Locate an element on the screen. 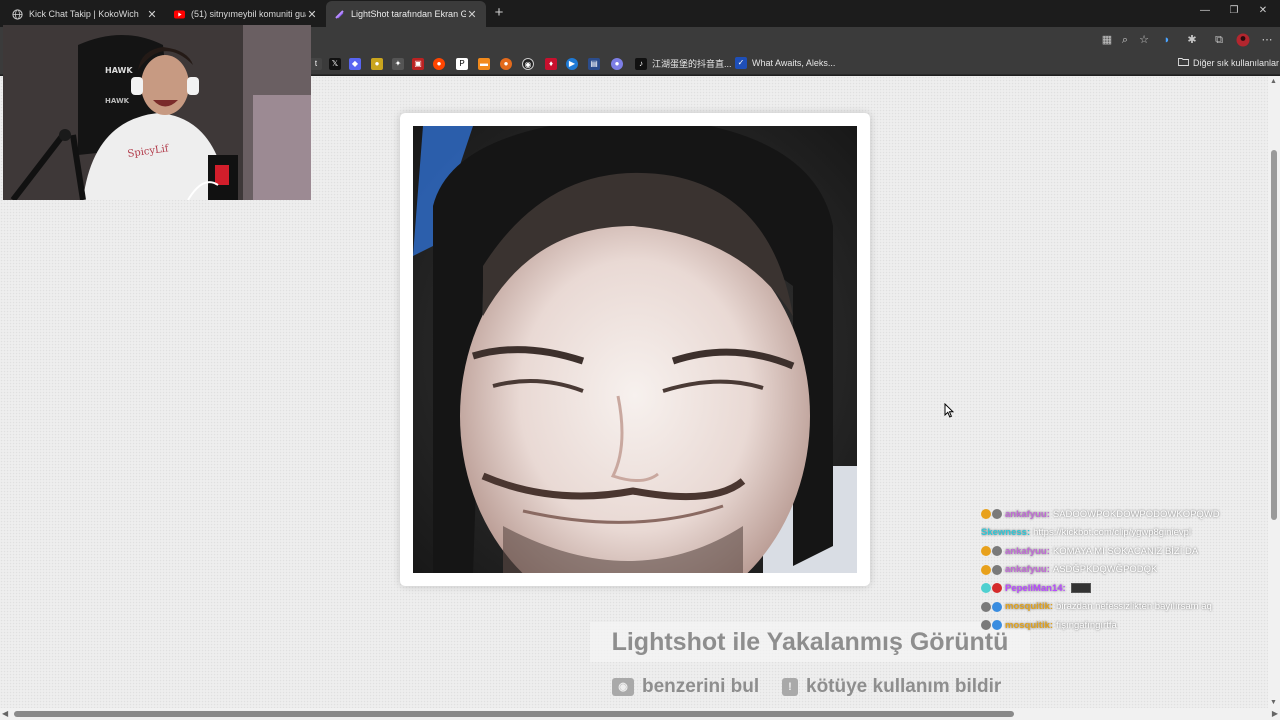  webcam-scene: HAWK HAWK SpicyLif is located at coordinates (157, 112).